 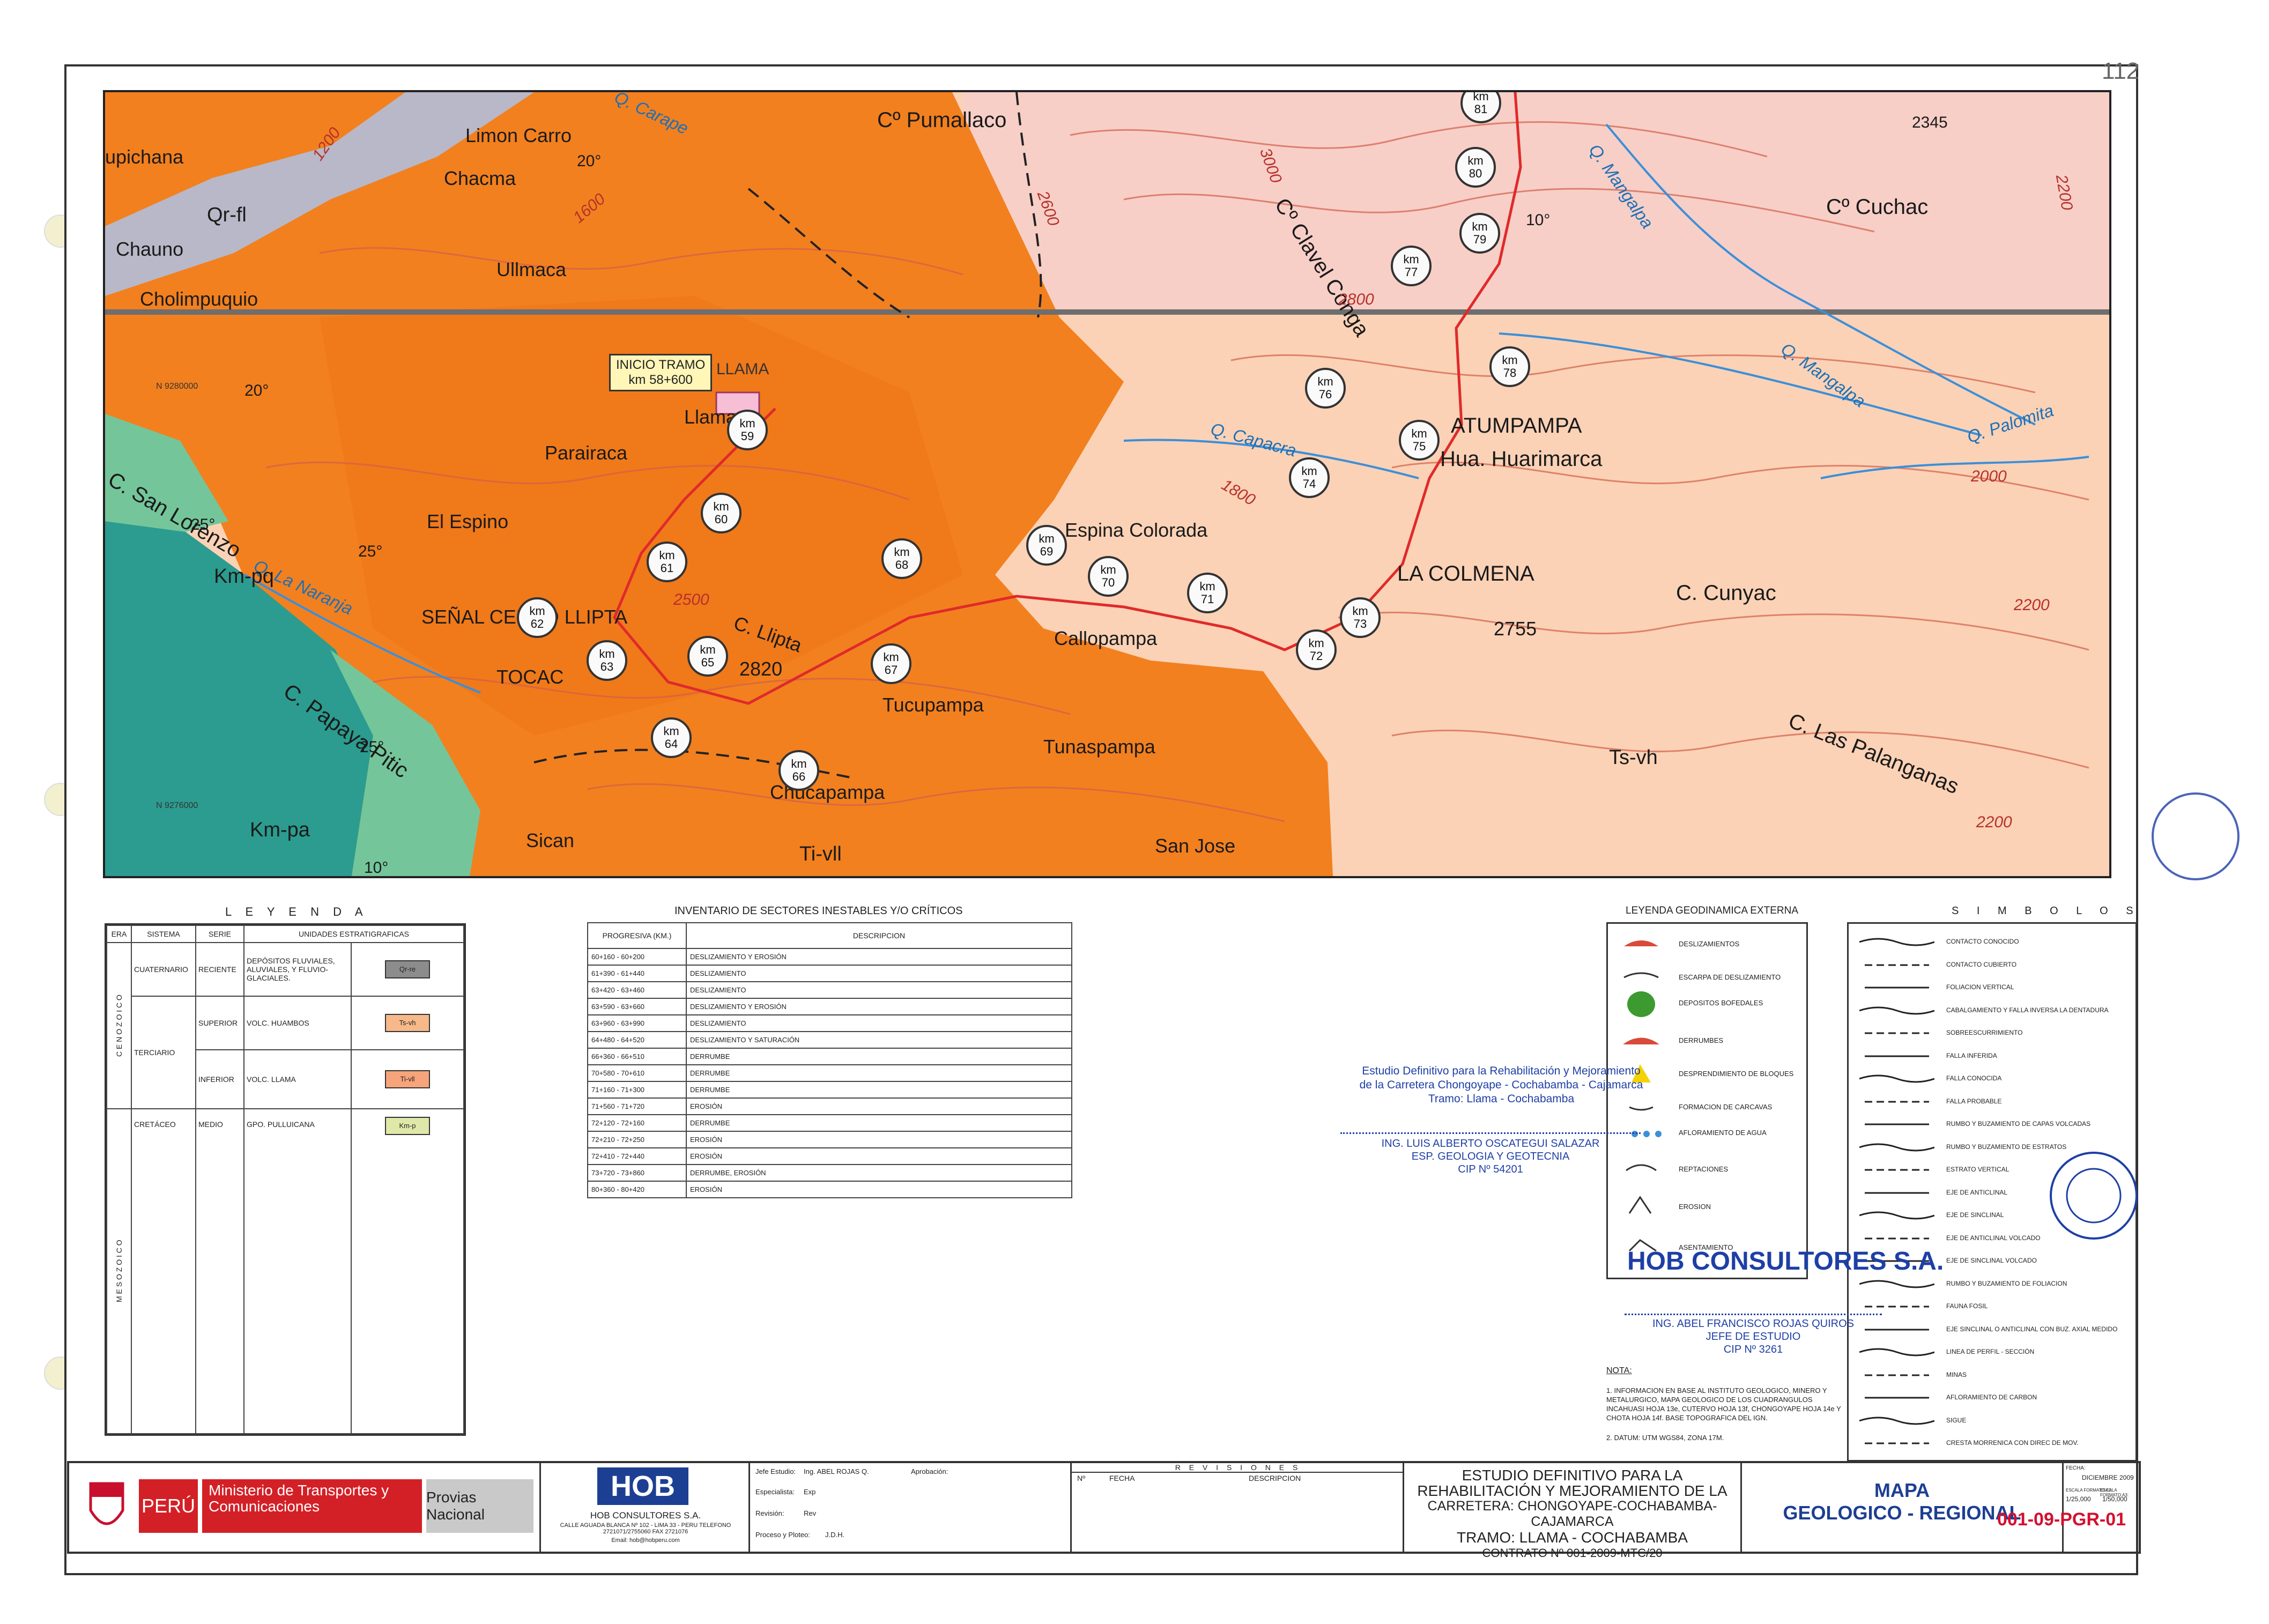 I want to click on contour-2200-se: 2200, so click(x=1994, y=822).